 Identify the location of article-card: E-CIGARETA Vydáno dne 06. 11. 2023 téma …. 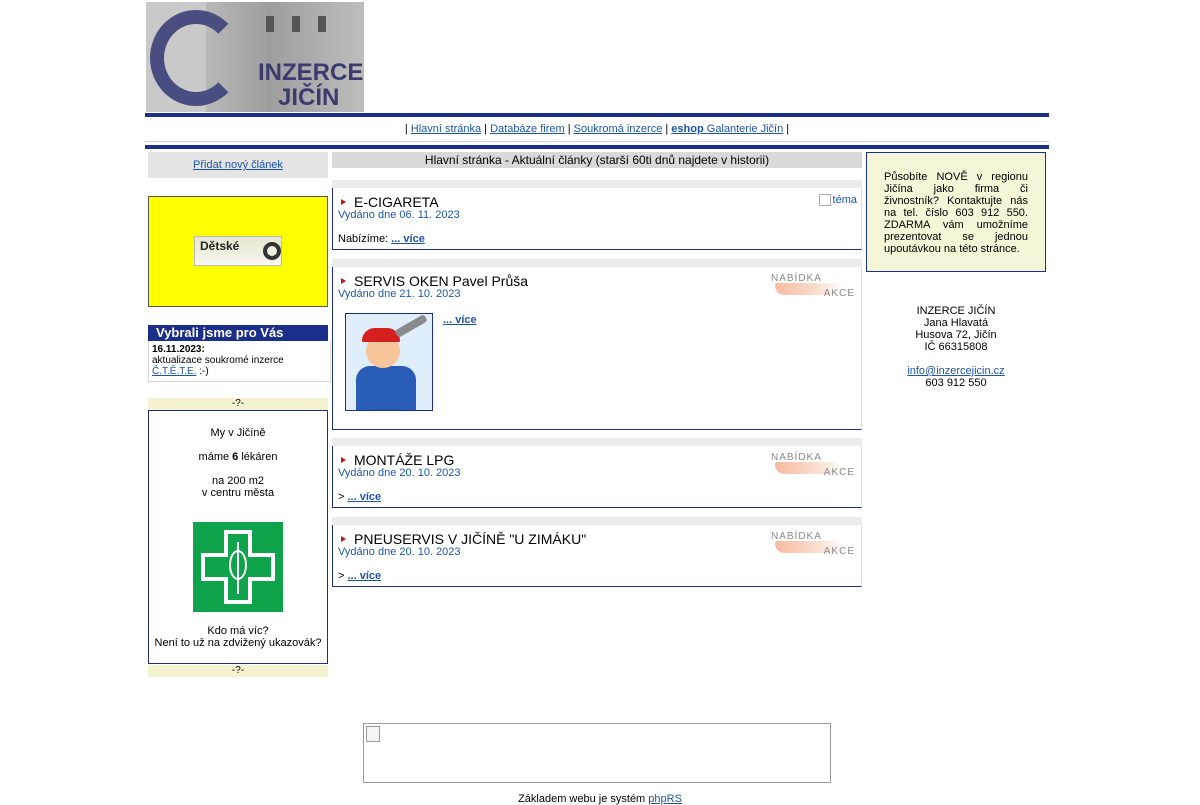
(597, 219).